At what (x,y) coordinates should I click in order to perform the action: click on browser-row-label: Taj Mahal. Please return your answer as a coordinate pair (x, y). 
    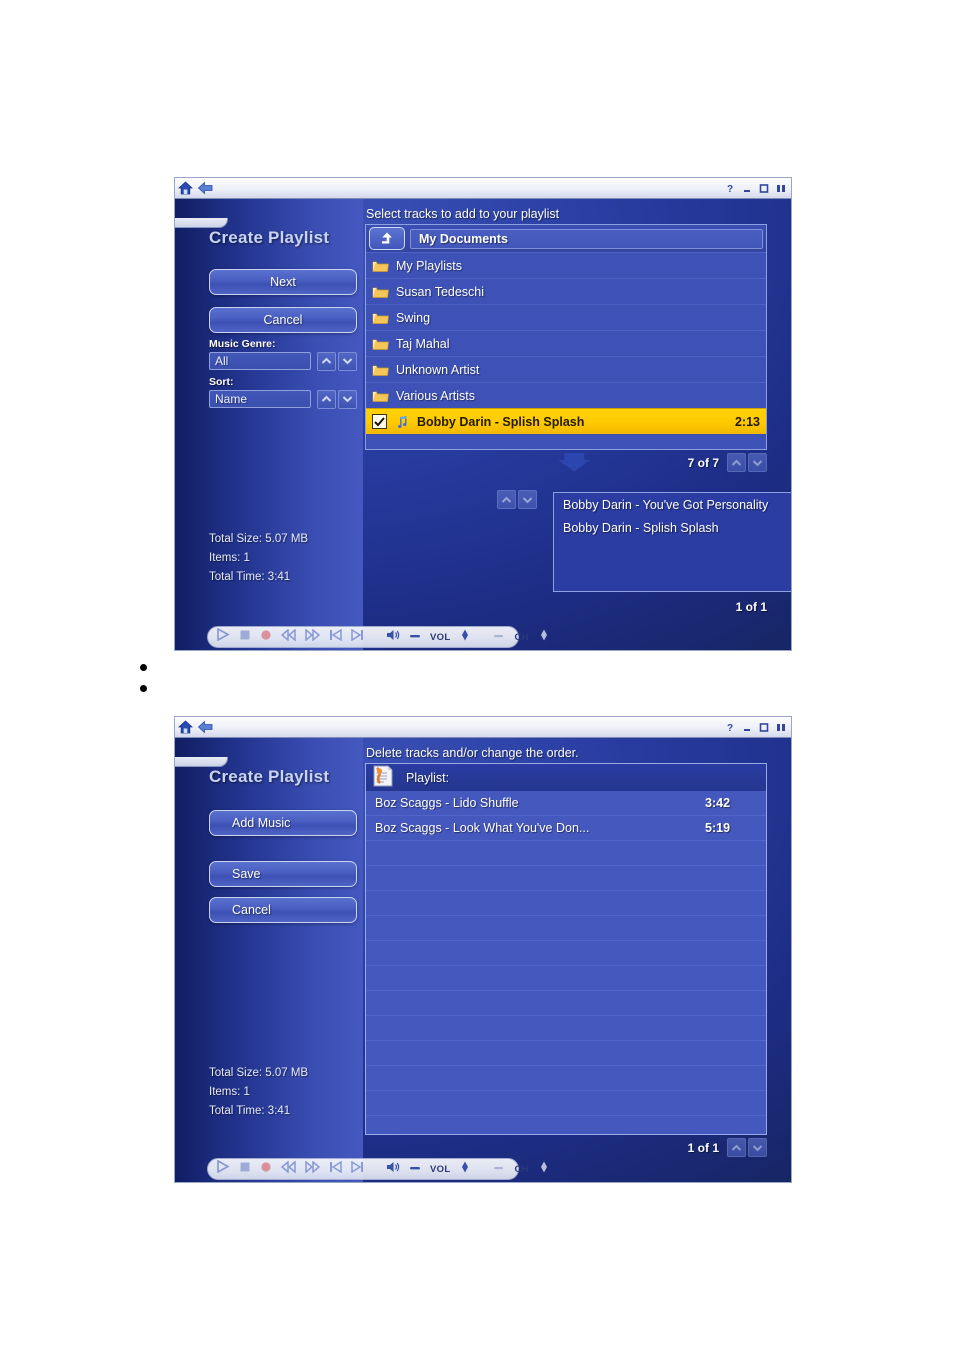
    Looking at the image, I should click on (423, 343).